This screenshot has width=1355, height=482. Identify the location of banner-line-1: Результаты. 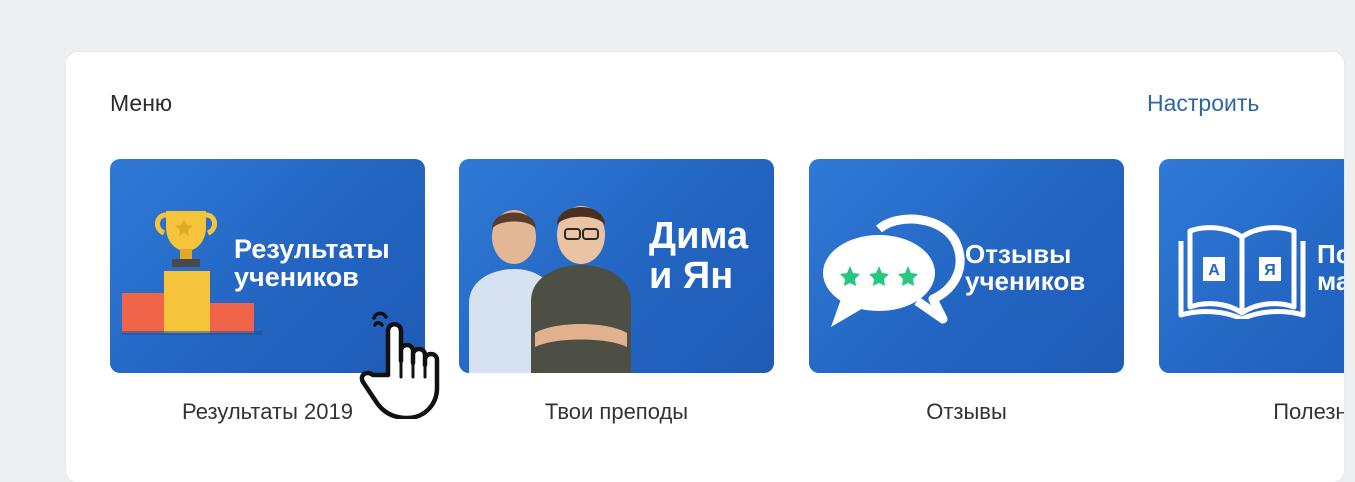
(312, 249).